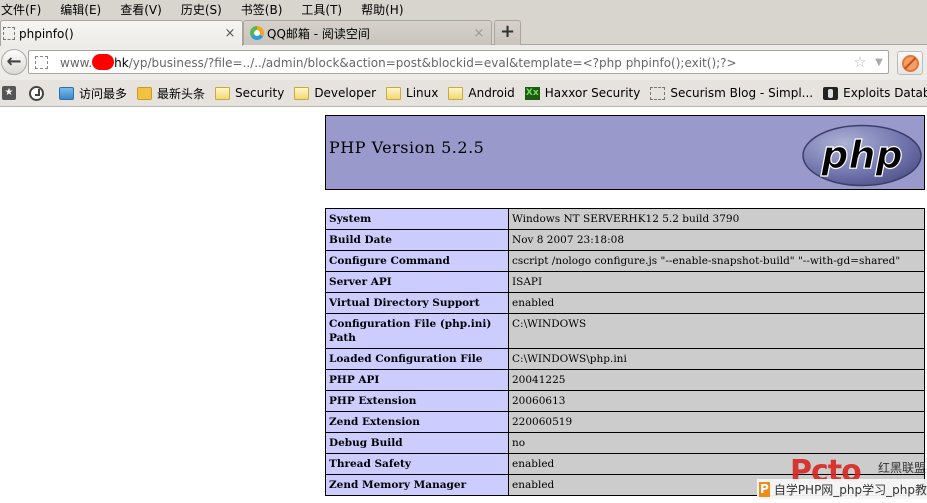  I want to click on info-value: no, so click(716, 443).